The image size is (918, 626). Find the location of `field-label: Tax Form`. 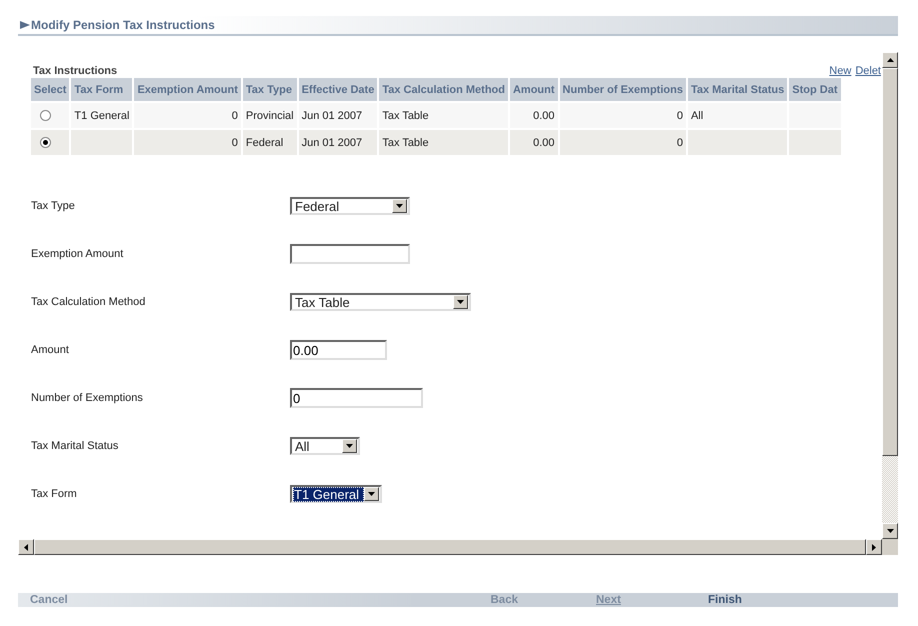

field-label: Tax Form is located at coordinates (54, 494).